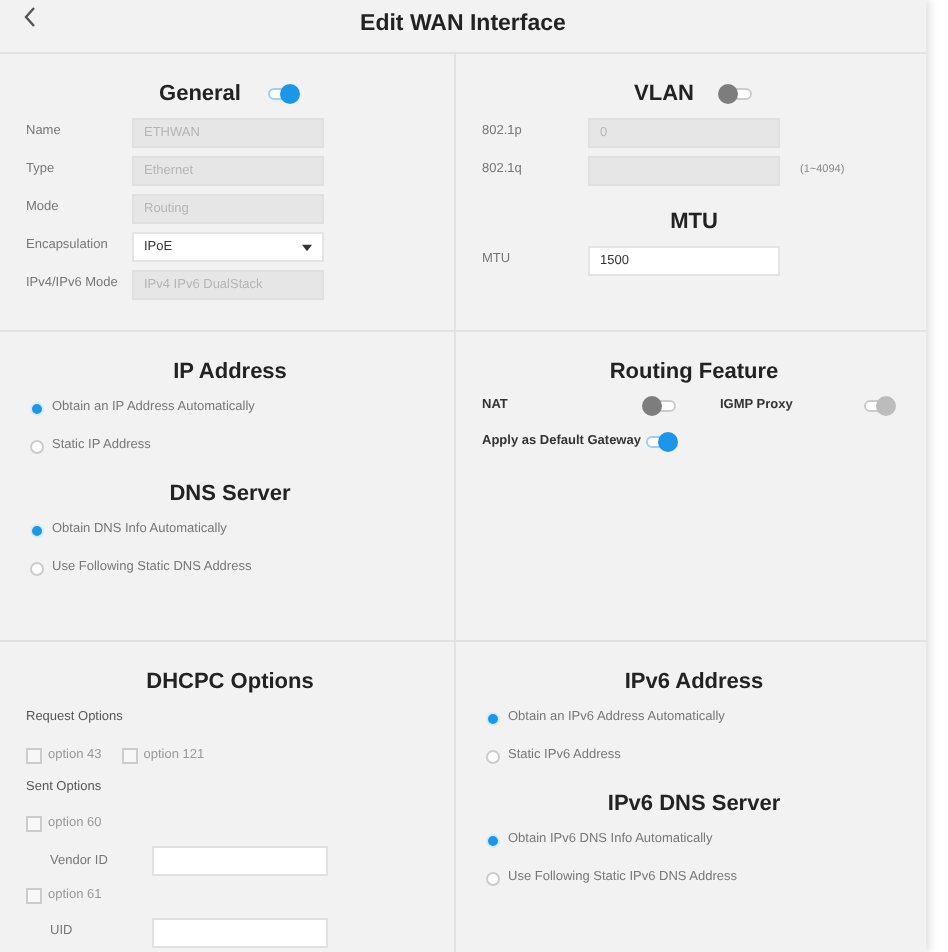 The image size is (948, 952). What do you see at coordinates (230, 682) in the screenshot?
I see `section-title: DHCPC Options` at bounding box center [230, 682].